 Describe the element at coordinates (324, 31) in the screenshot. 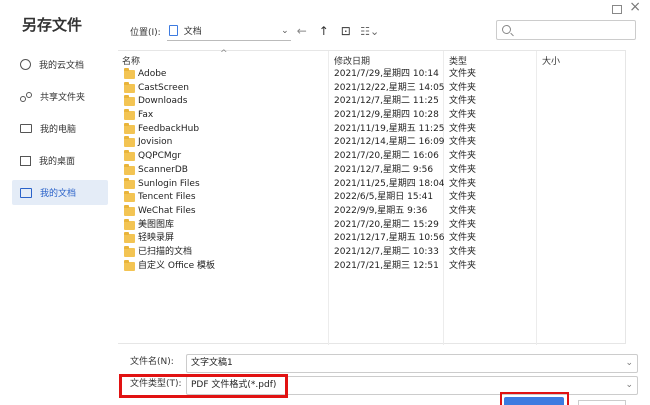

I see `up-arrow-icon: ↑` at that location.